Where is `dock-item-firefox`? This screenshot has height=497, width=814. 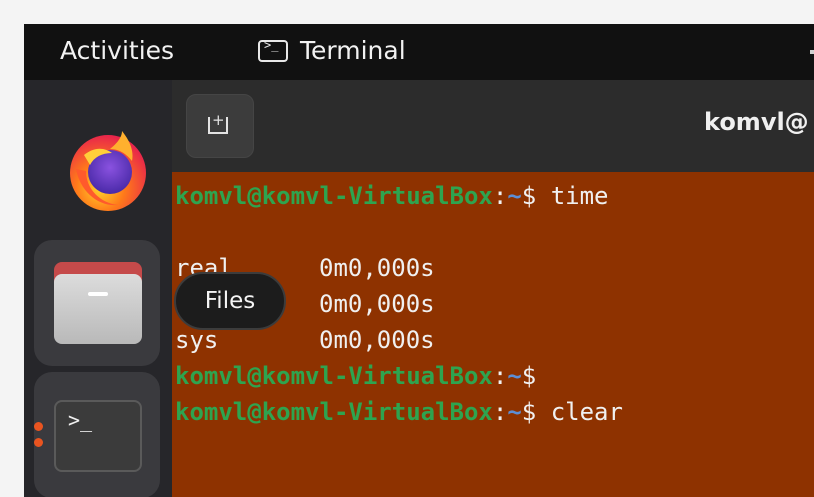
dock-item-firefox is located at coordinates (97, 145).